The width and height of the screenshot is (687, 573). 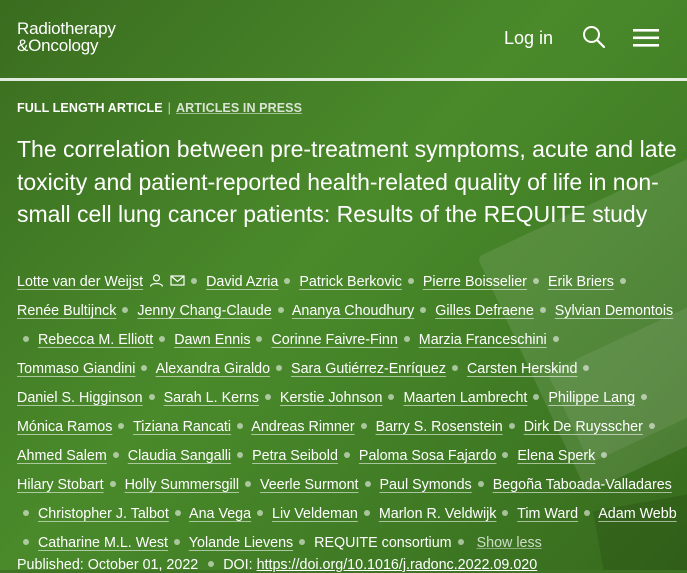 What do you see at coordinates (64, 427) in the screenshot?
I see `author-link: Mónica Ramos` at bounding box center [64, 427].